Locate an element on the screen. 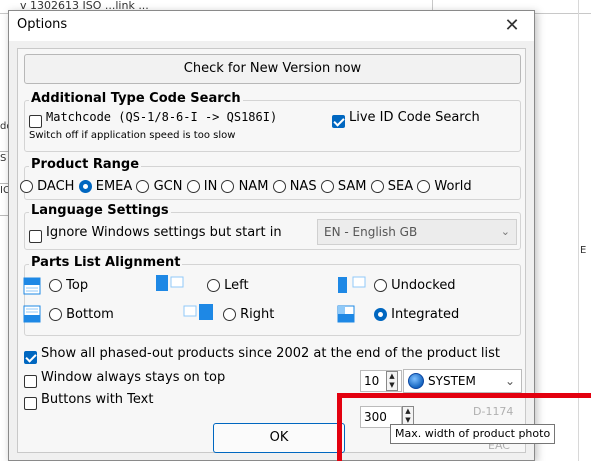  background-right-letter: E is located at coordinates (583, 250).